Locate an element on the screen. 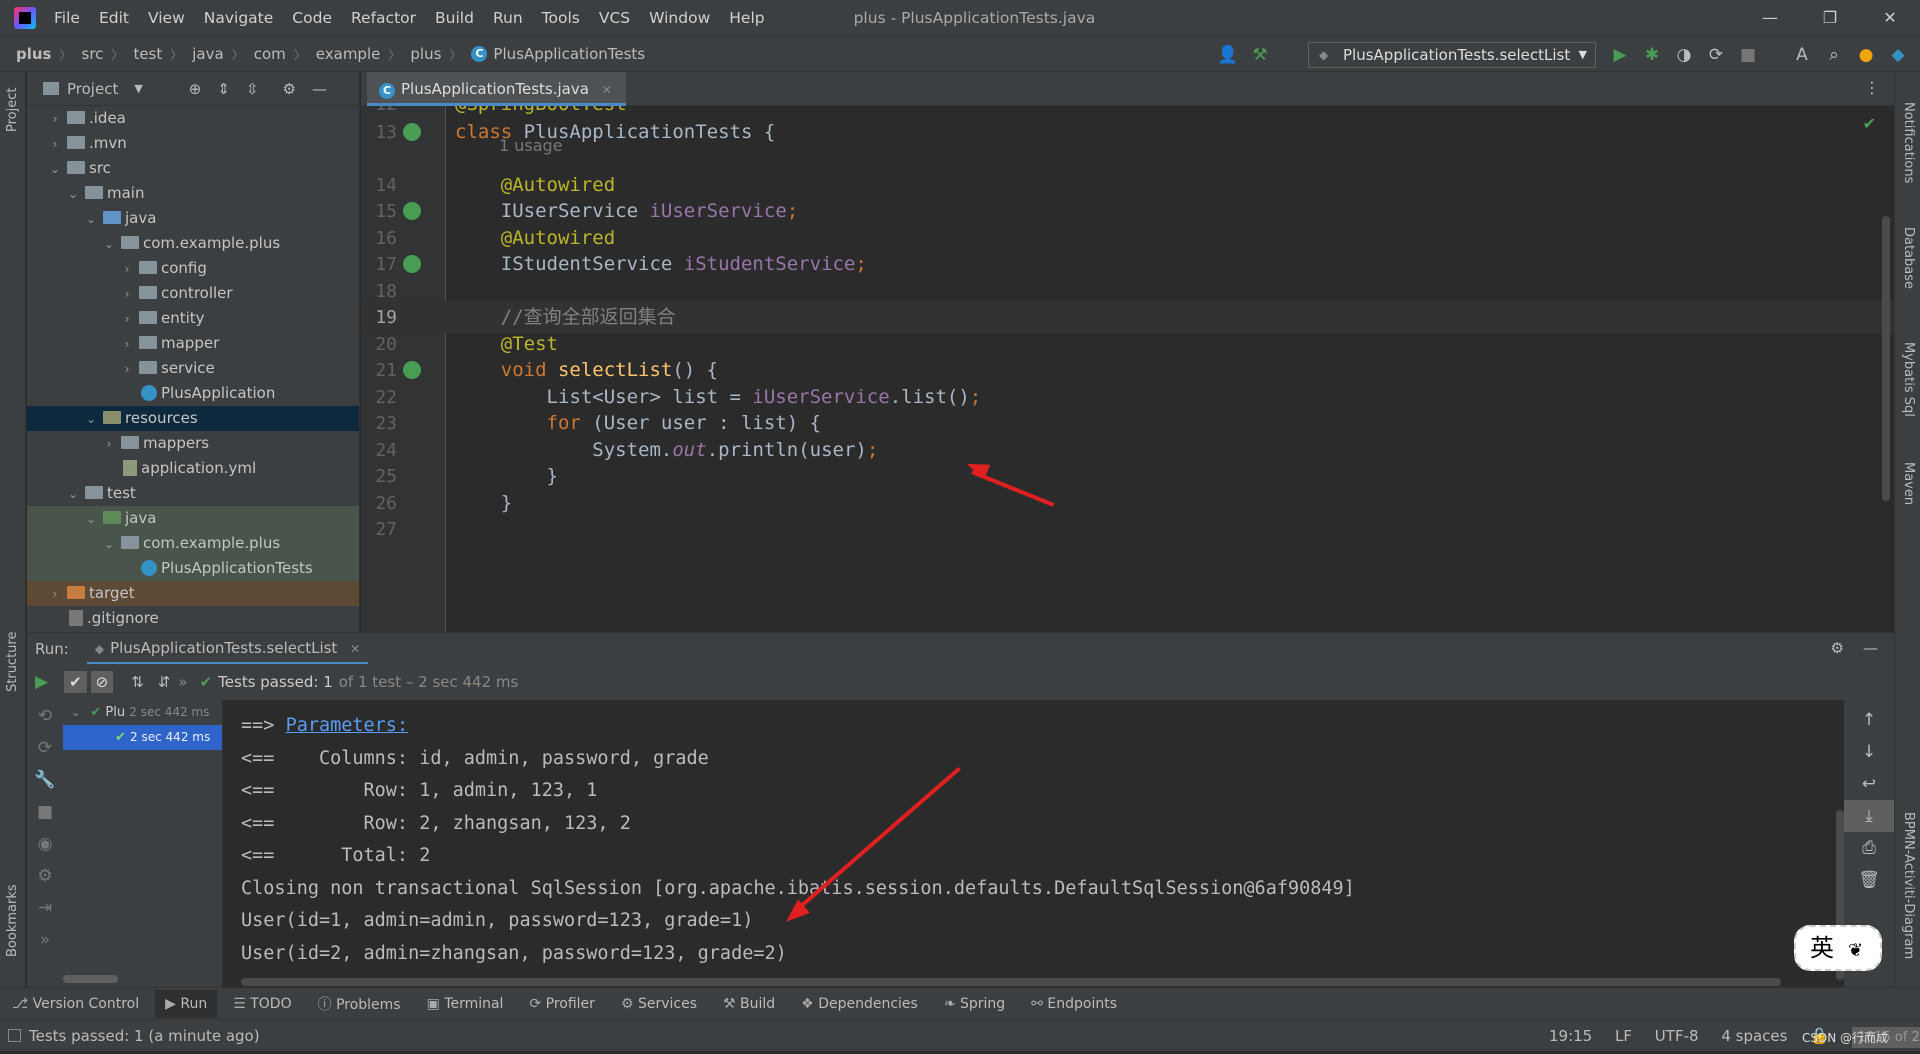 Image resolution: width=1920 pixels, height=1054 pixels. breadcrumb-item: plus is located at coordinates (34, 54).